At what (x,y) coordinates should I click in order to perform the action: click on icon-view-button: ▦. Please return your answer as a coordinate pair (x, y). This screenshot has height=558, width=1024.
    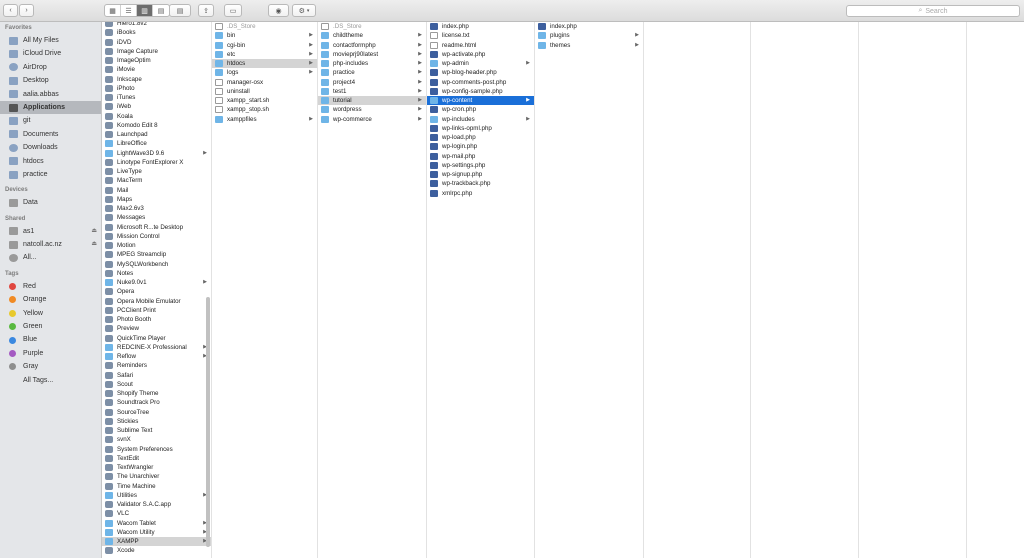
    Looking at the image, I should click on (113, 10).